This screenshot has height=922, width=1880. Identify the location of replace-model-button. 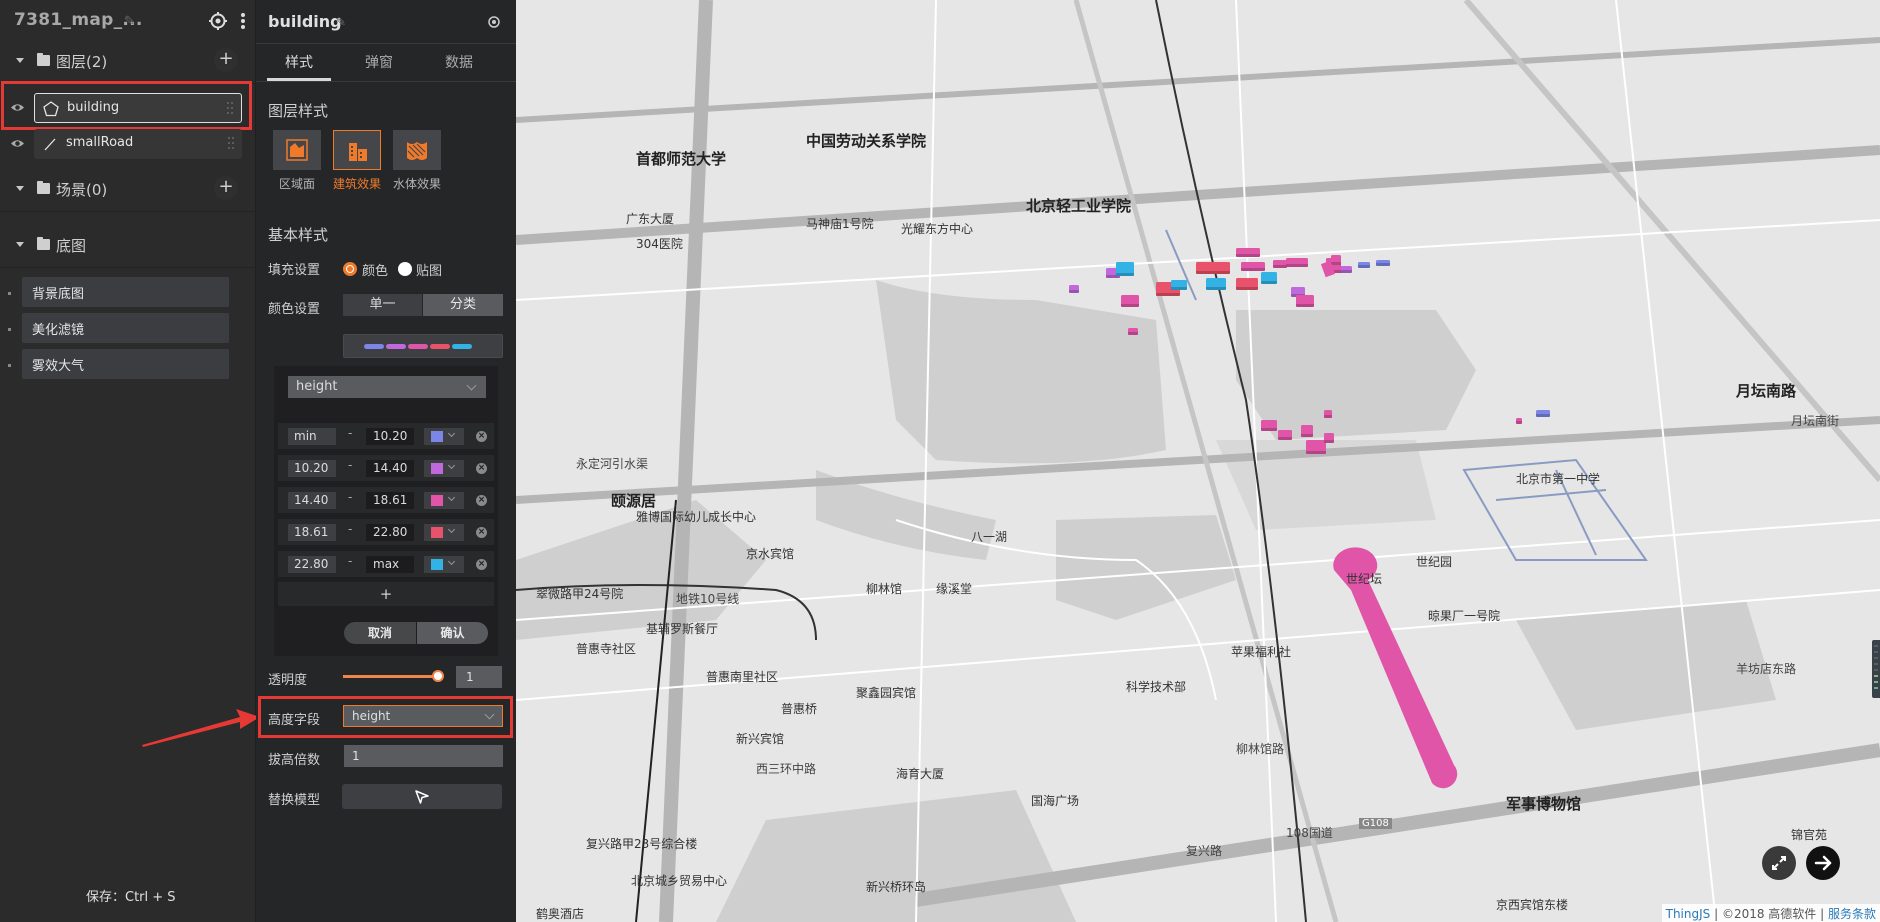
(422, 796).